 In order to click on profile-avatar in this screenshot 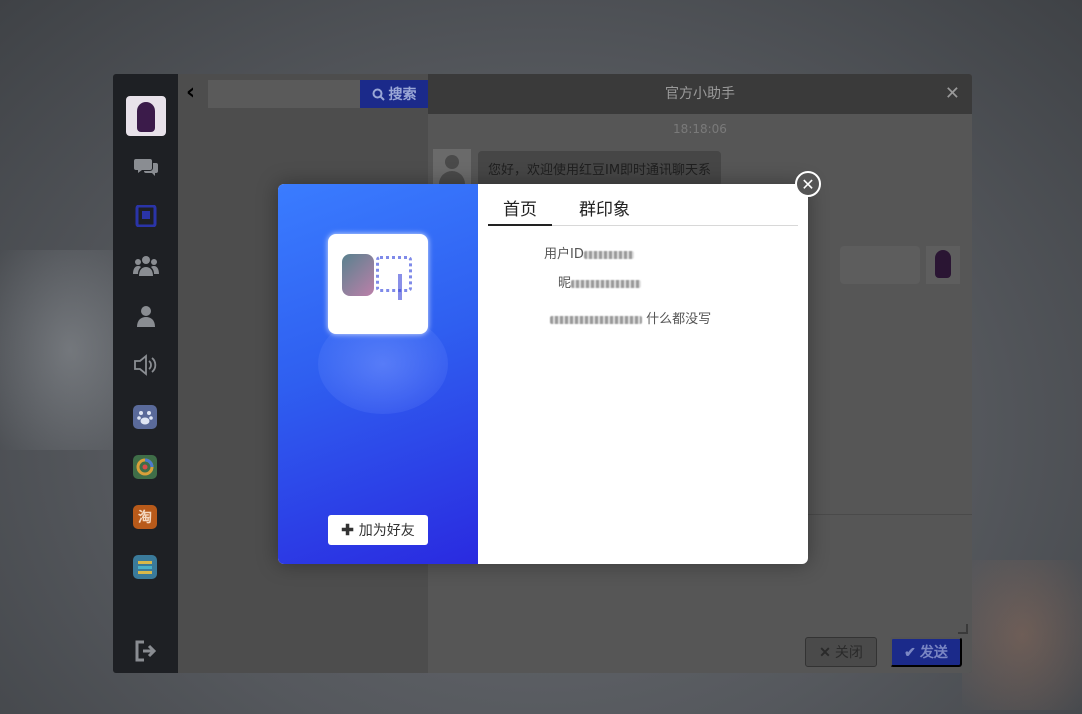, I will do `click(378, 284)`.